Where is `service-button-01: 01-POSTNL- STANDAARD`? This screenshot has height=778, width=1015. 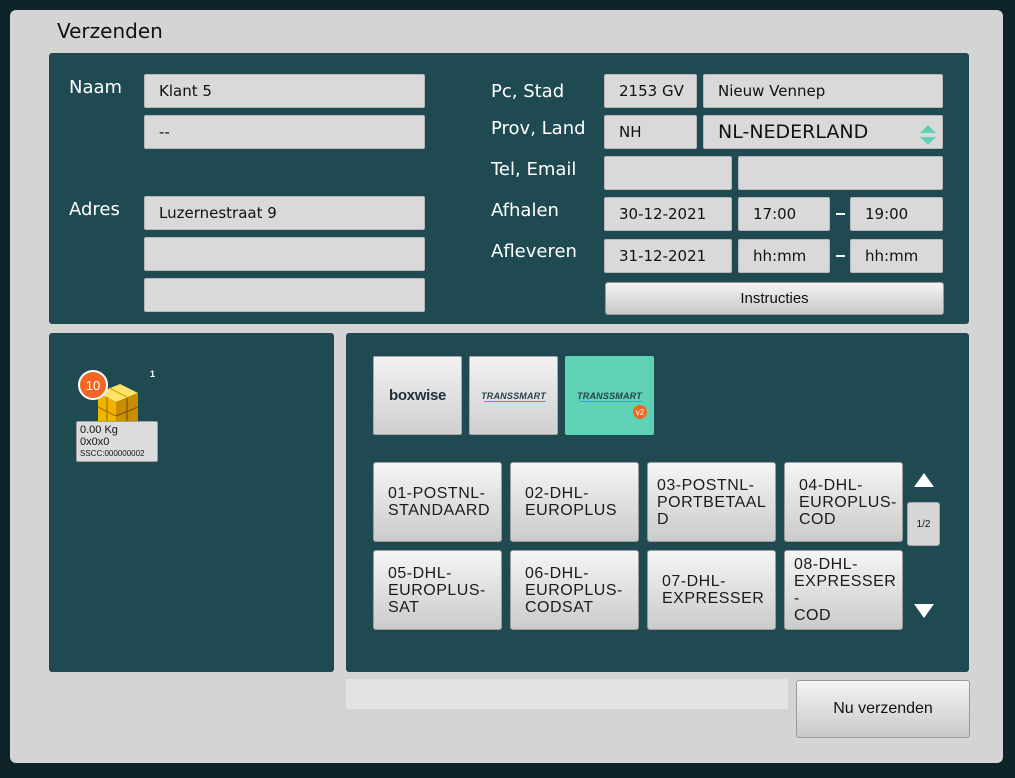
service-button-01: 01-POSTNL- STANDAARD is located at coordinates (437, 502).